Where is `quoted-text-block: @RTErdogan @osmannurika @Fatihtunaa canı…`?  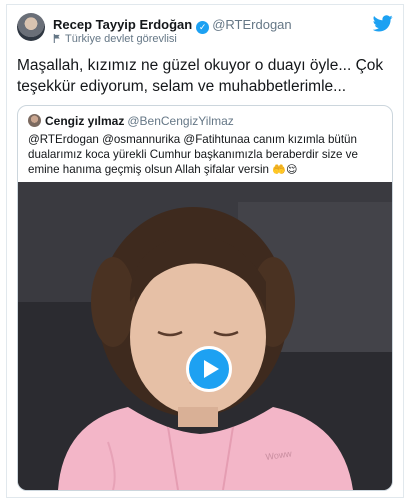
quoted-text-block: @RTErdogan @osmannurika @Fatihtunaa canı… is located at coordinates (205, 155).